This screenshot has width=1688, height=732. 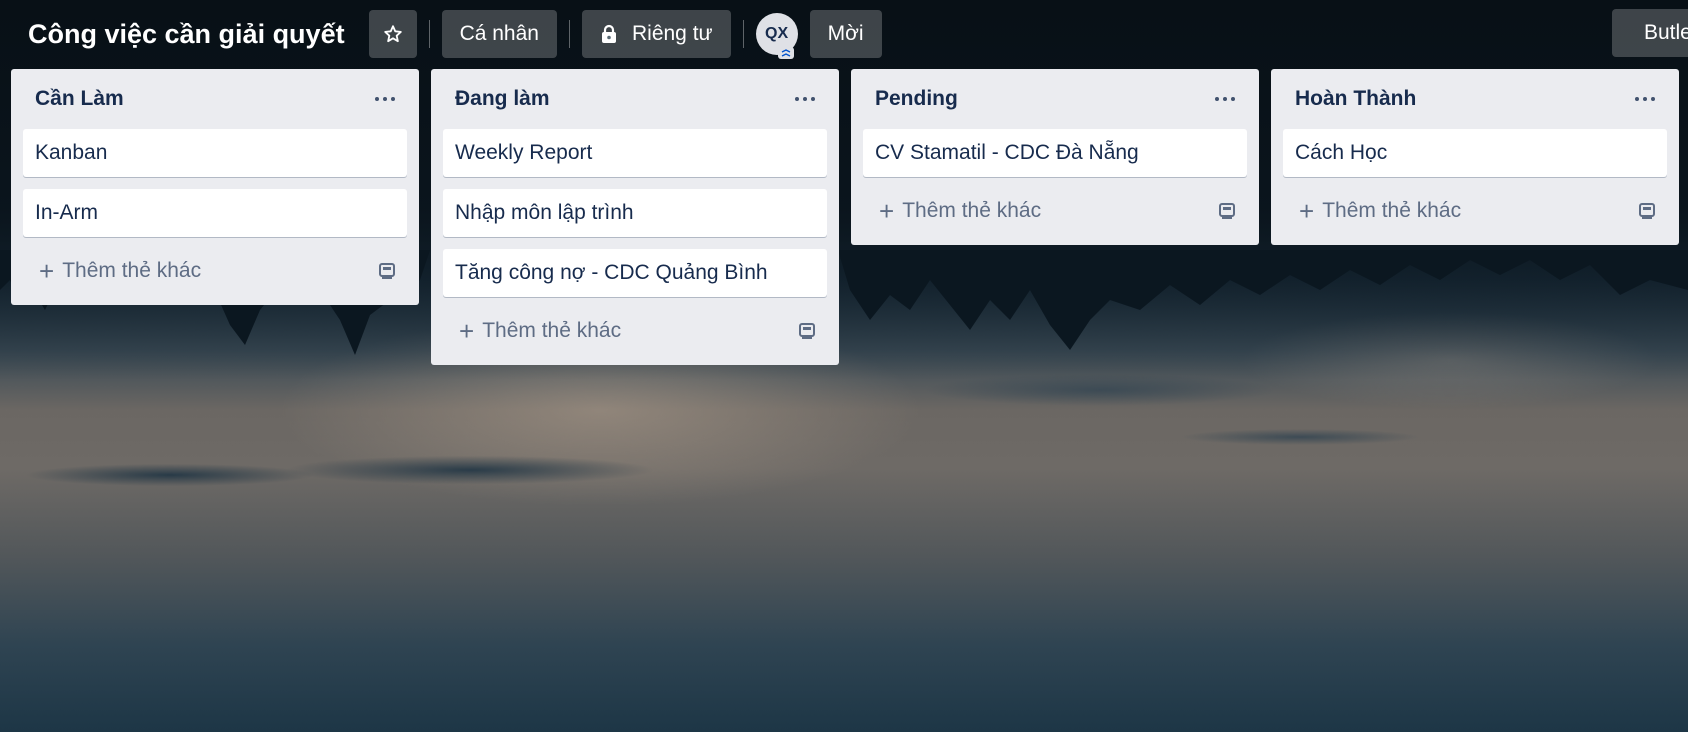 I want to click on member-avatar: QX, so click(x=776, y=36).